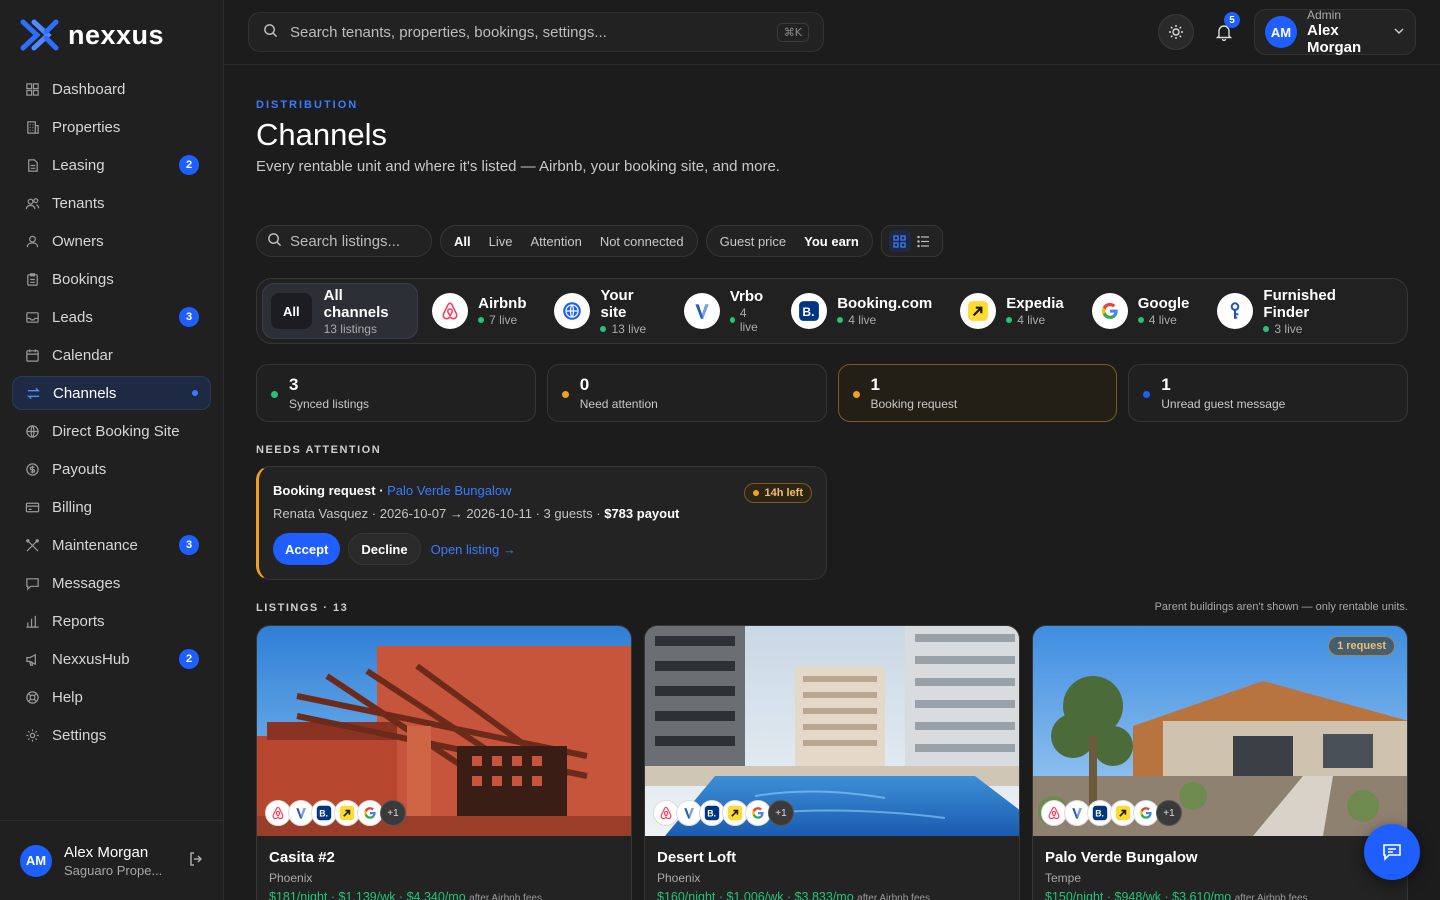 This screenshot has width=1440, height=900. What do you see at coordinates (291, 878) in the screenshot?
I see `listing-city: Phoenix` at bounding box center [291, 878].